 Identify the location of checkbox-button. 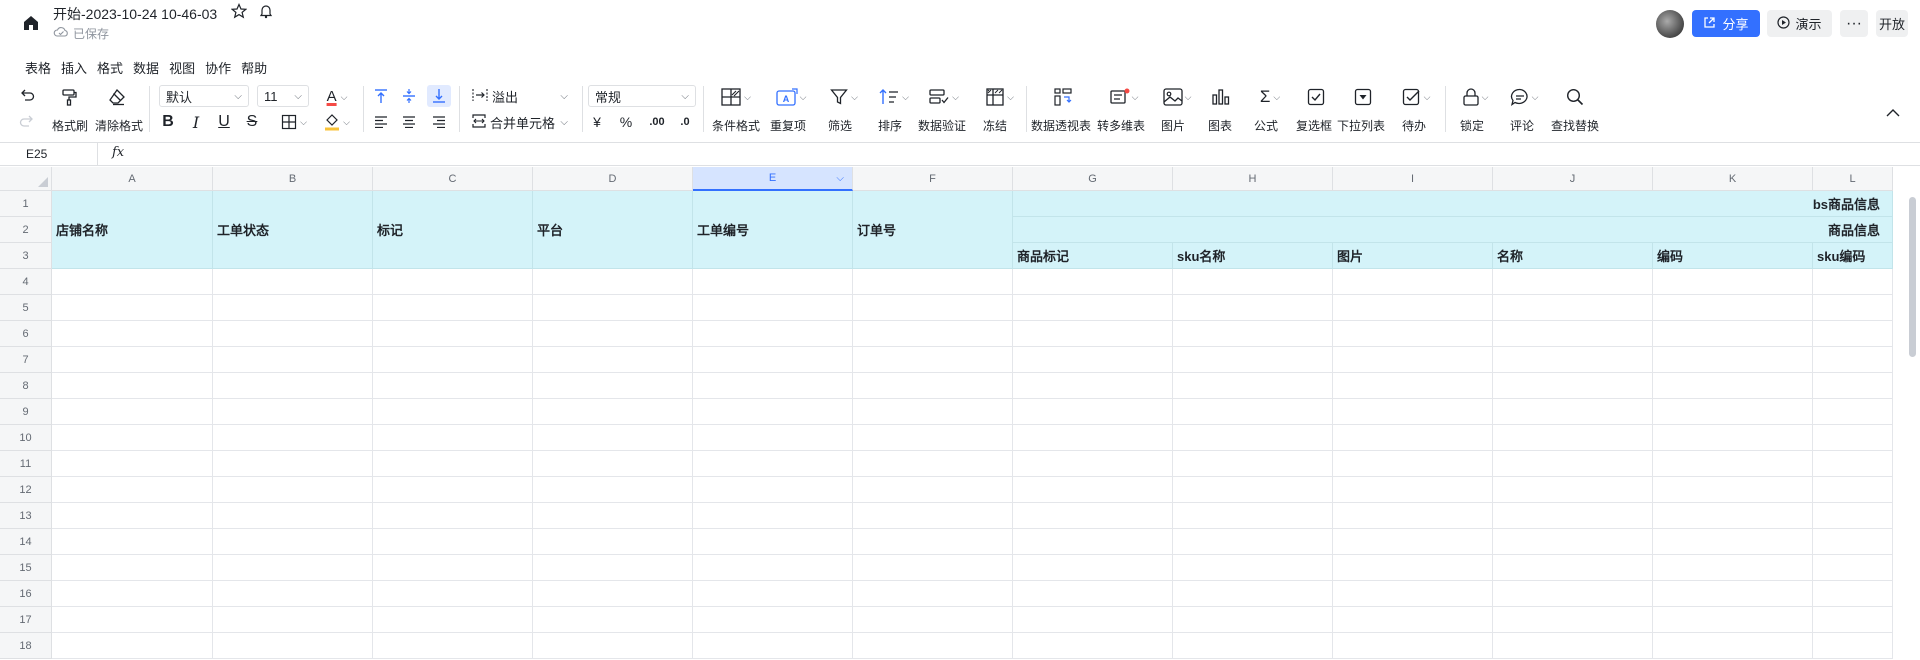
(1316, 97).